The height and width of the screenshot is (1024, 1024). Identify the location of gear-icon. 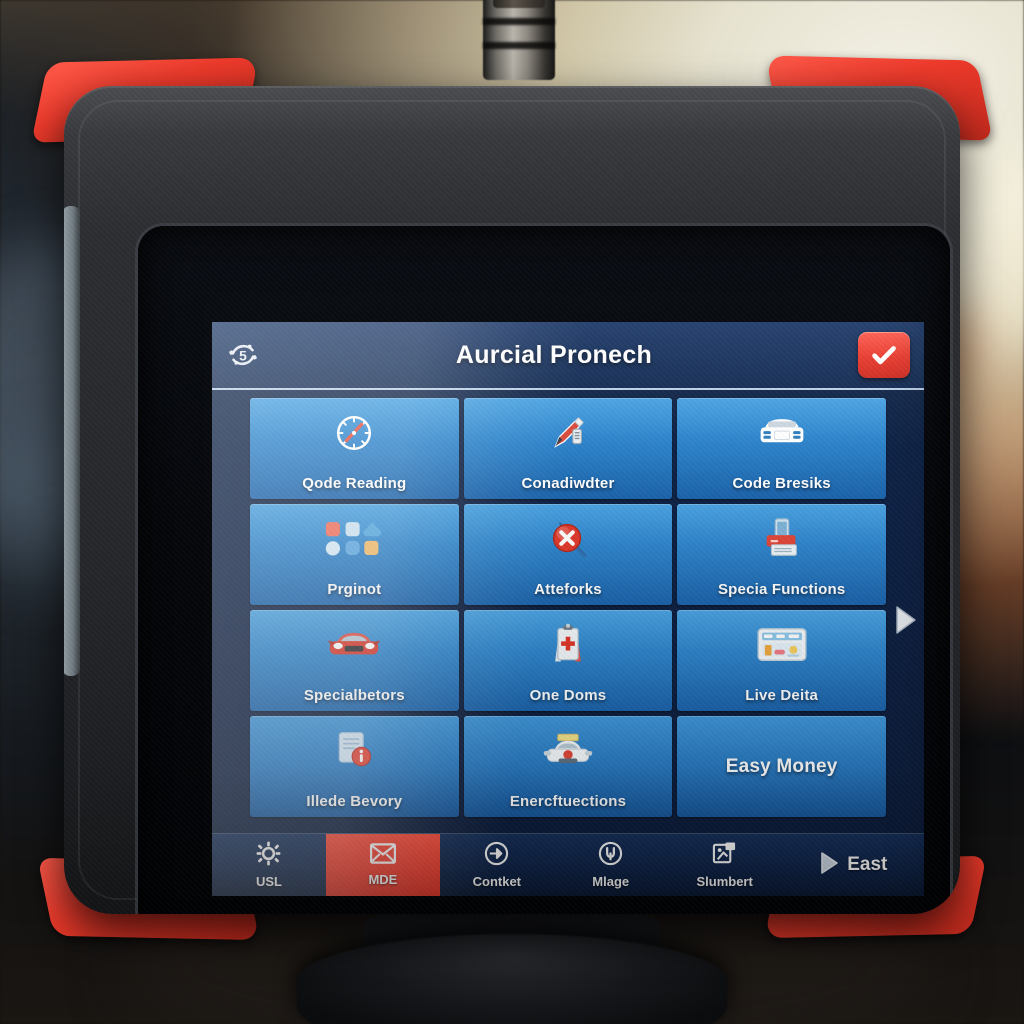
(268, 856).